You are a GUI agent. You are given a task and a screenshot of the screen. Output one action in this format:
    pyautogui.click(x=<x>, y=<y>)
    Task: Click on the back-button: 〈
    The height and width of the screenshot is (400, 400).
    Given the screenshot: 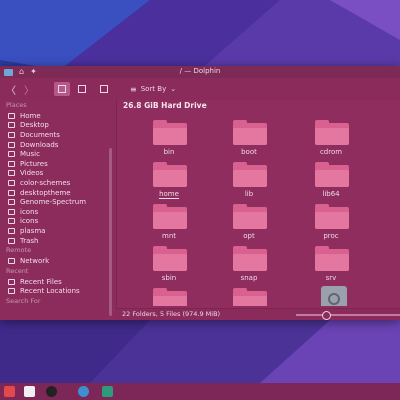 What is the action you would take?
    pyautogui.click(x=11, y=89)
    